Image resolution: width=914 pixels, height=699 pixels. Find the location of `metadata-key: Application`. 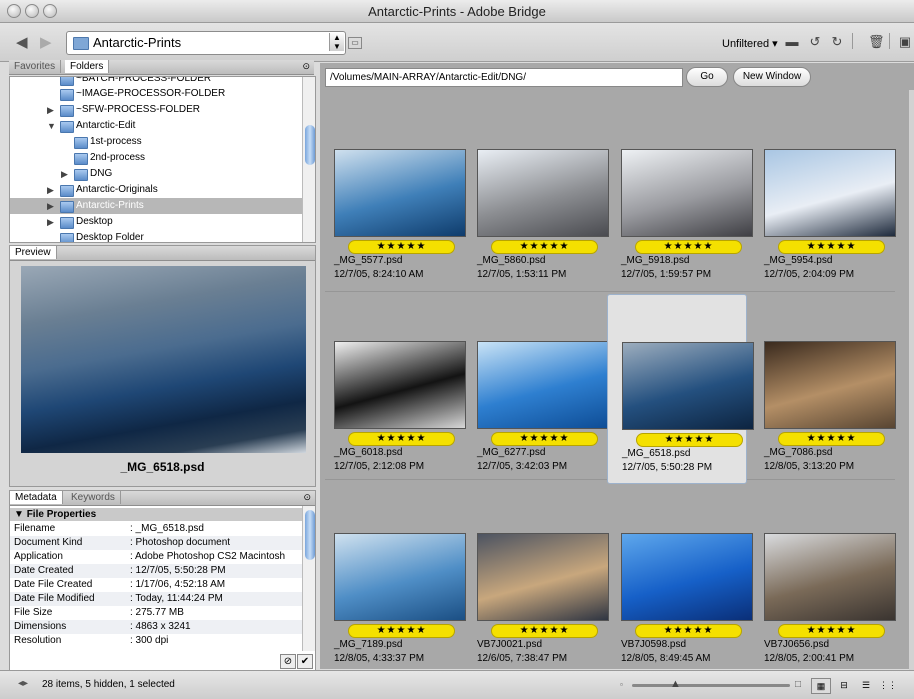

metadata-key: Application is located at coordinates (38, 556).